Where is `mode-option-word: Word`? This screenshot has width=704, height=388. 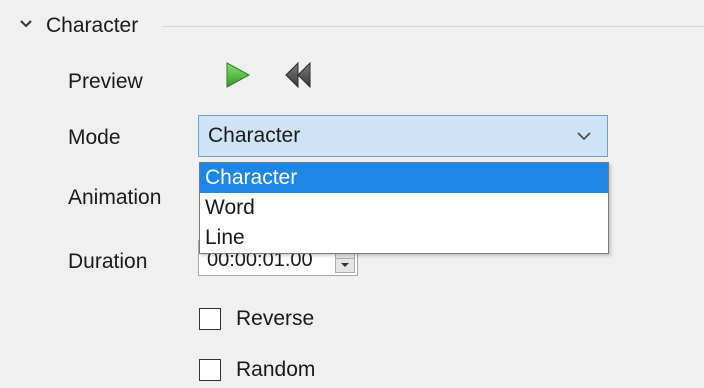 mode-option-word: Word is located at coordinates (404, 208).